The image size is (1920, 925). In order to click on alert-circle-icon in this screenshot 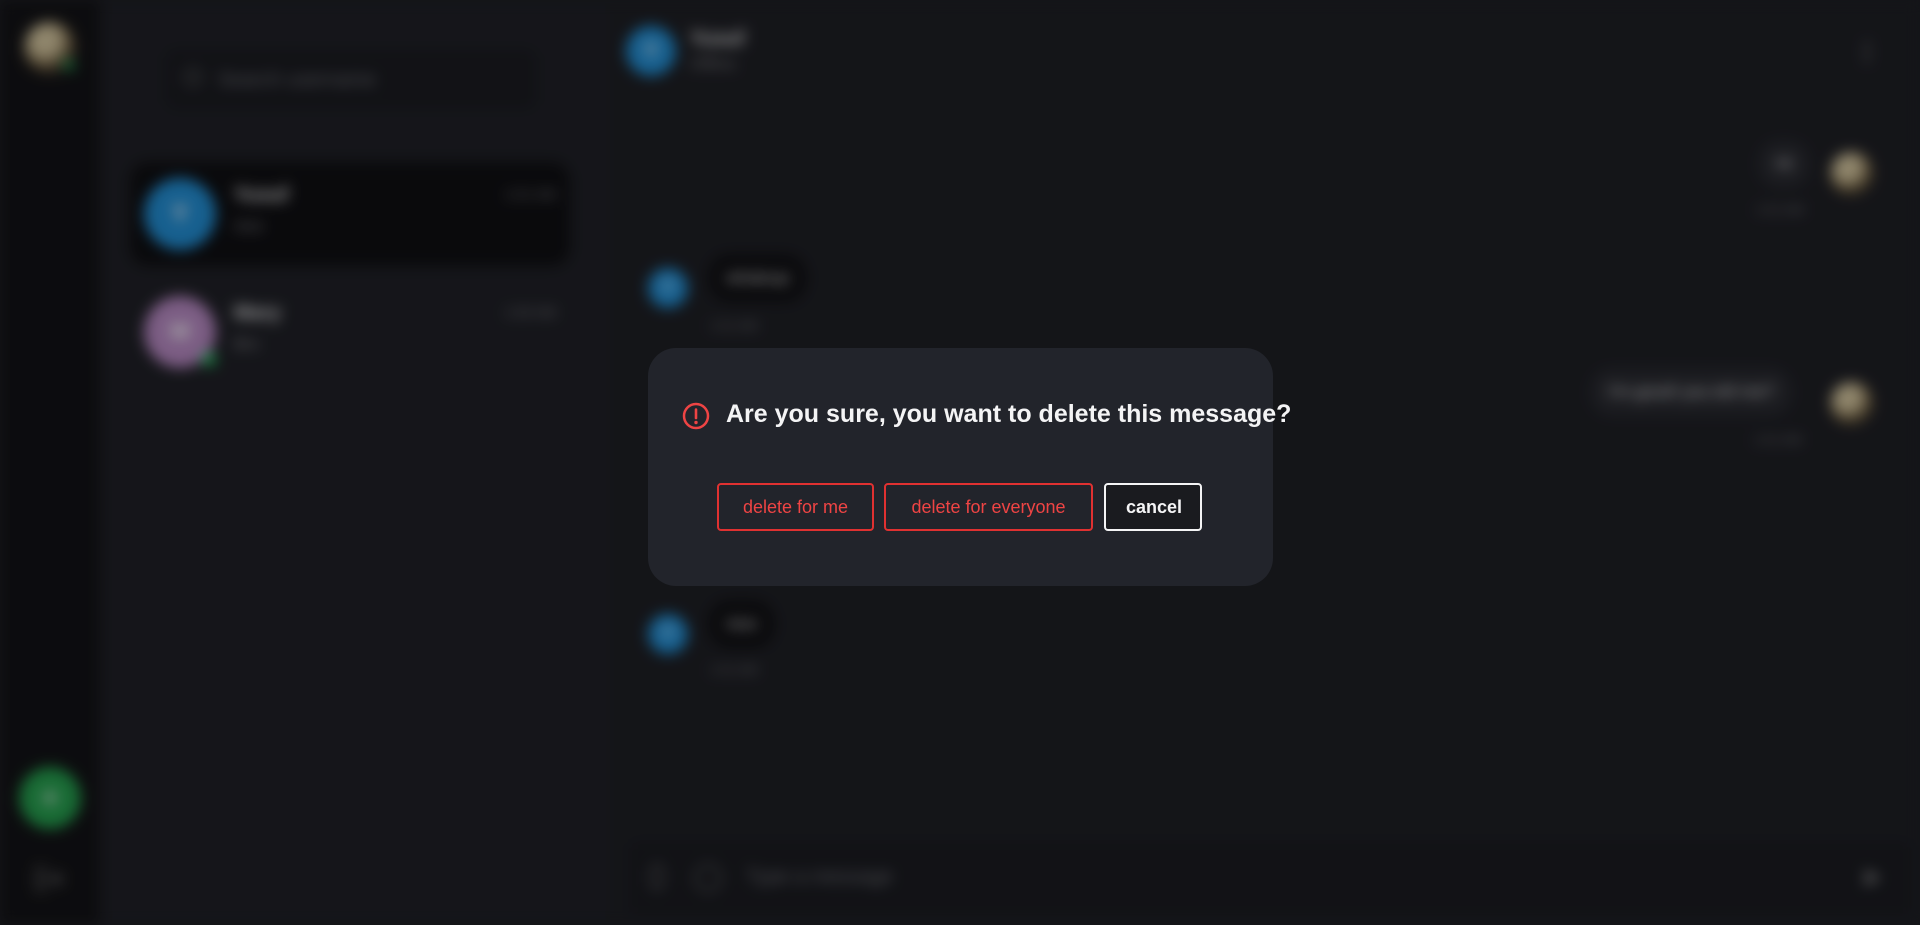, I will do `click(696, 416)`.